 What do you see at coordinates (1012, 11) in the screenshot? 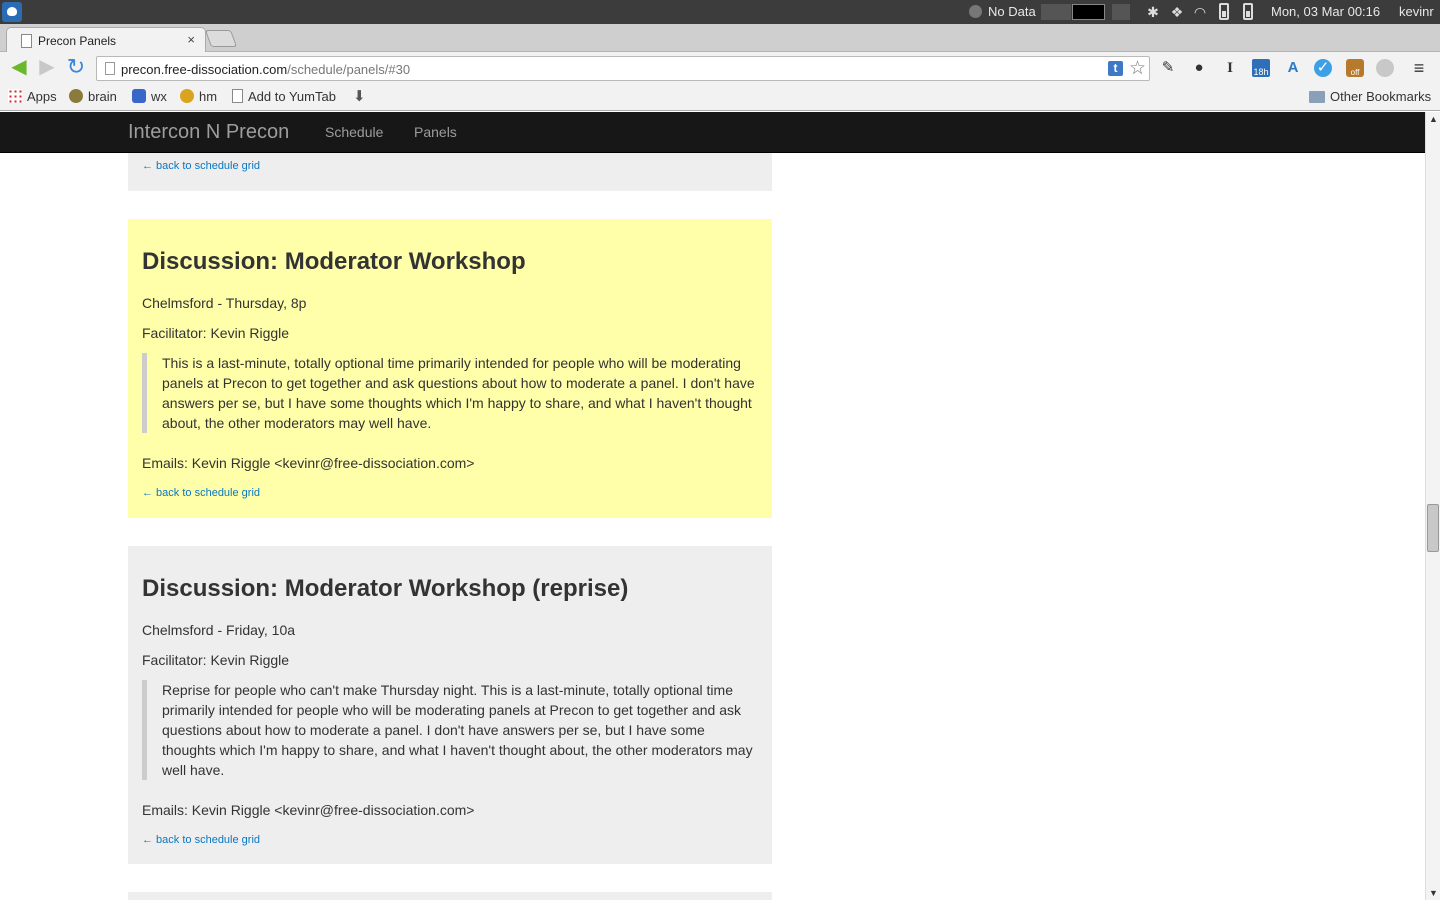
I see `network-status-text: No Data` at bounding box center [1012, 11].